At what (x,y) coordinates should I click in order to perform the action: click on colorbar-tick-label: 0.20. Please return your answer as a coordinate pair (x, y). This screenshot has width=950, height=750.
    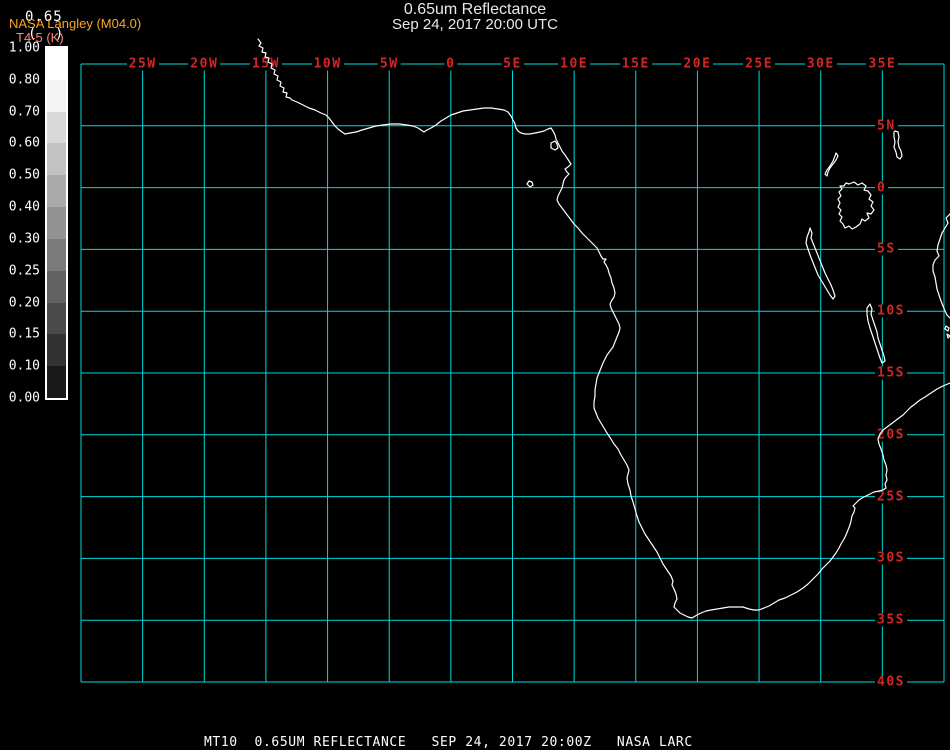
    Looking at the image, I should click on (24, 303).